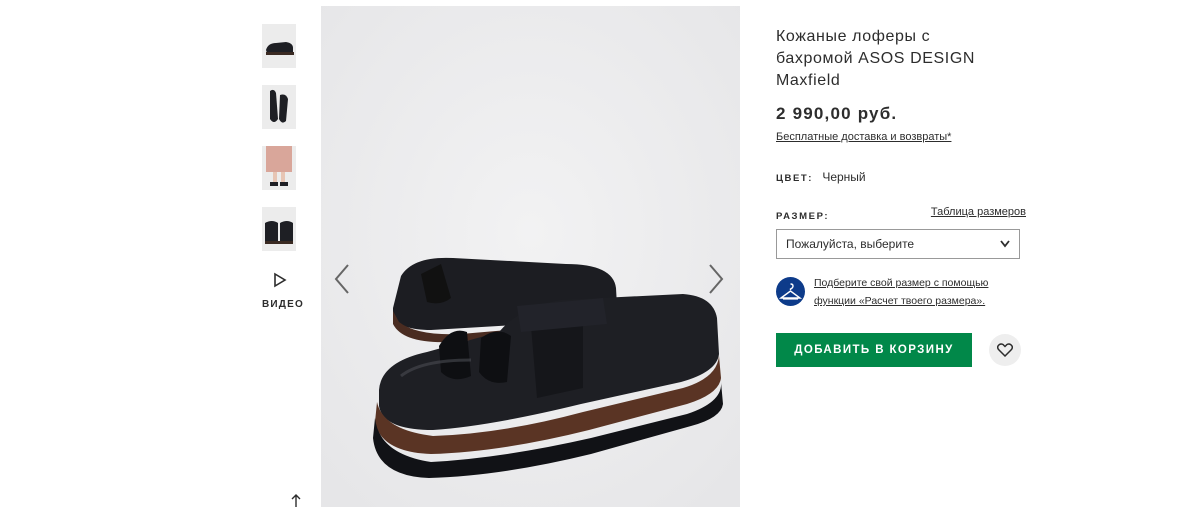 The width and height of the screenshot is (1200, 511). What do you see at coordinates (844, 177) in the screenshot?
I see `color-value: Черный` at bounding box center [844, 177].